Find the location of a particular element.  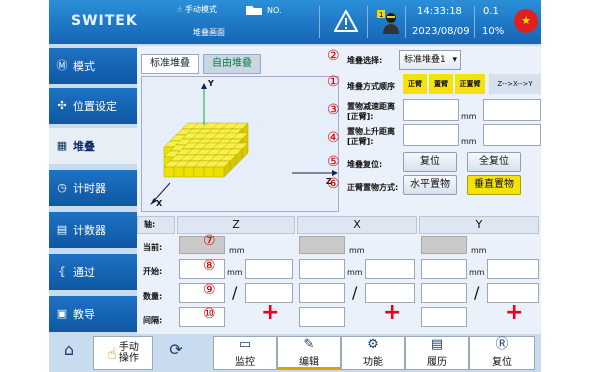

y-add-button: + is located at coordinates (514, 312).